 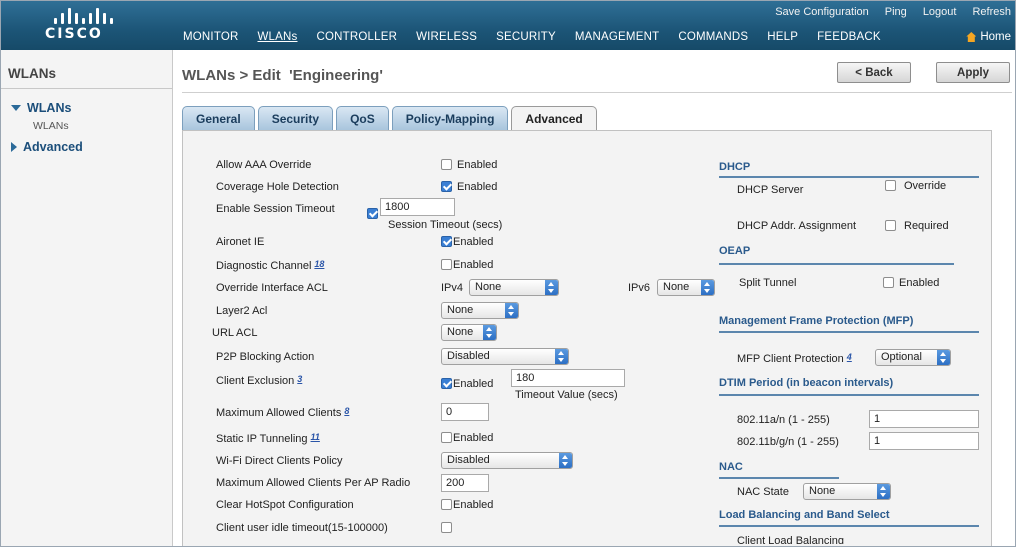 I want to click on static-ip-checkbox, so click(x=446, y=437).